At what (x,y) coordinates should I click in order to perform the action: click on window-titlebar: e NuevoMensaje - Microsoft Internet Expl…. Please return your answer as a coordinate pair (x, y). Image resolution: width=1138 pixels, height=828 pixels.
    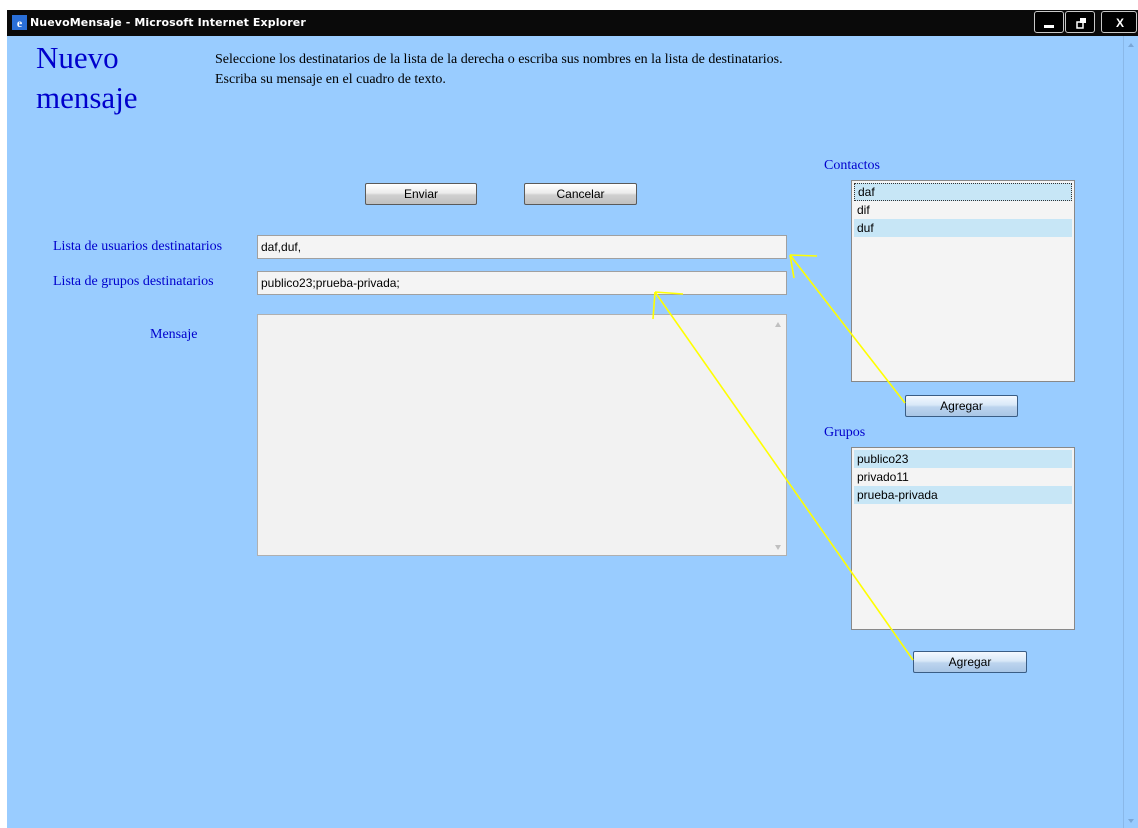
    Looking at the image, I should click on (572, 23).